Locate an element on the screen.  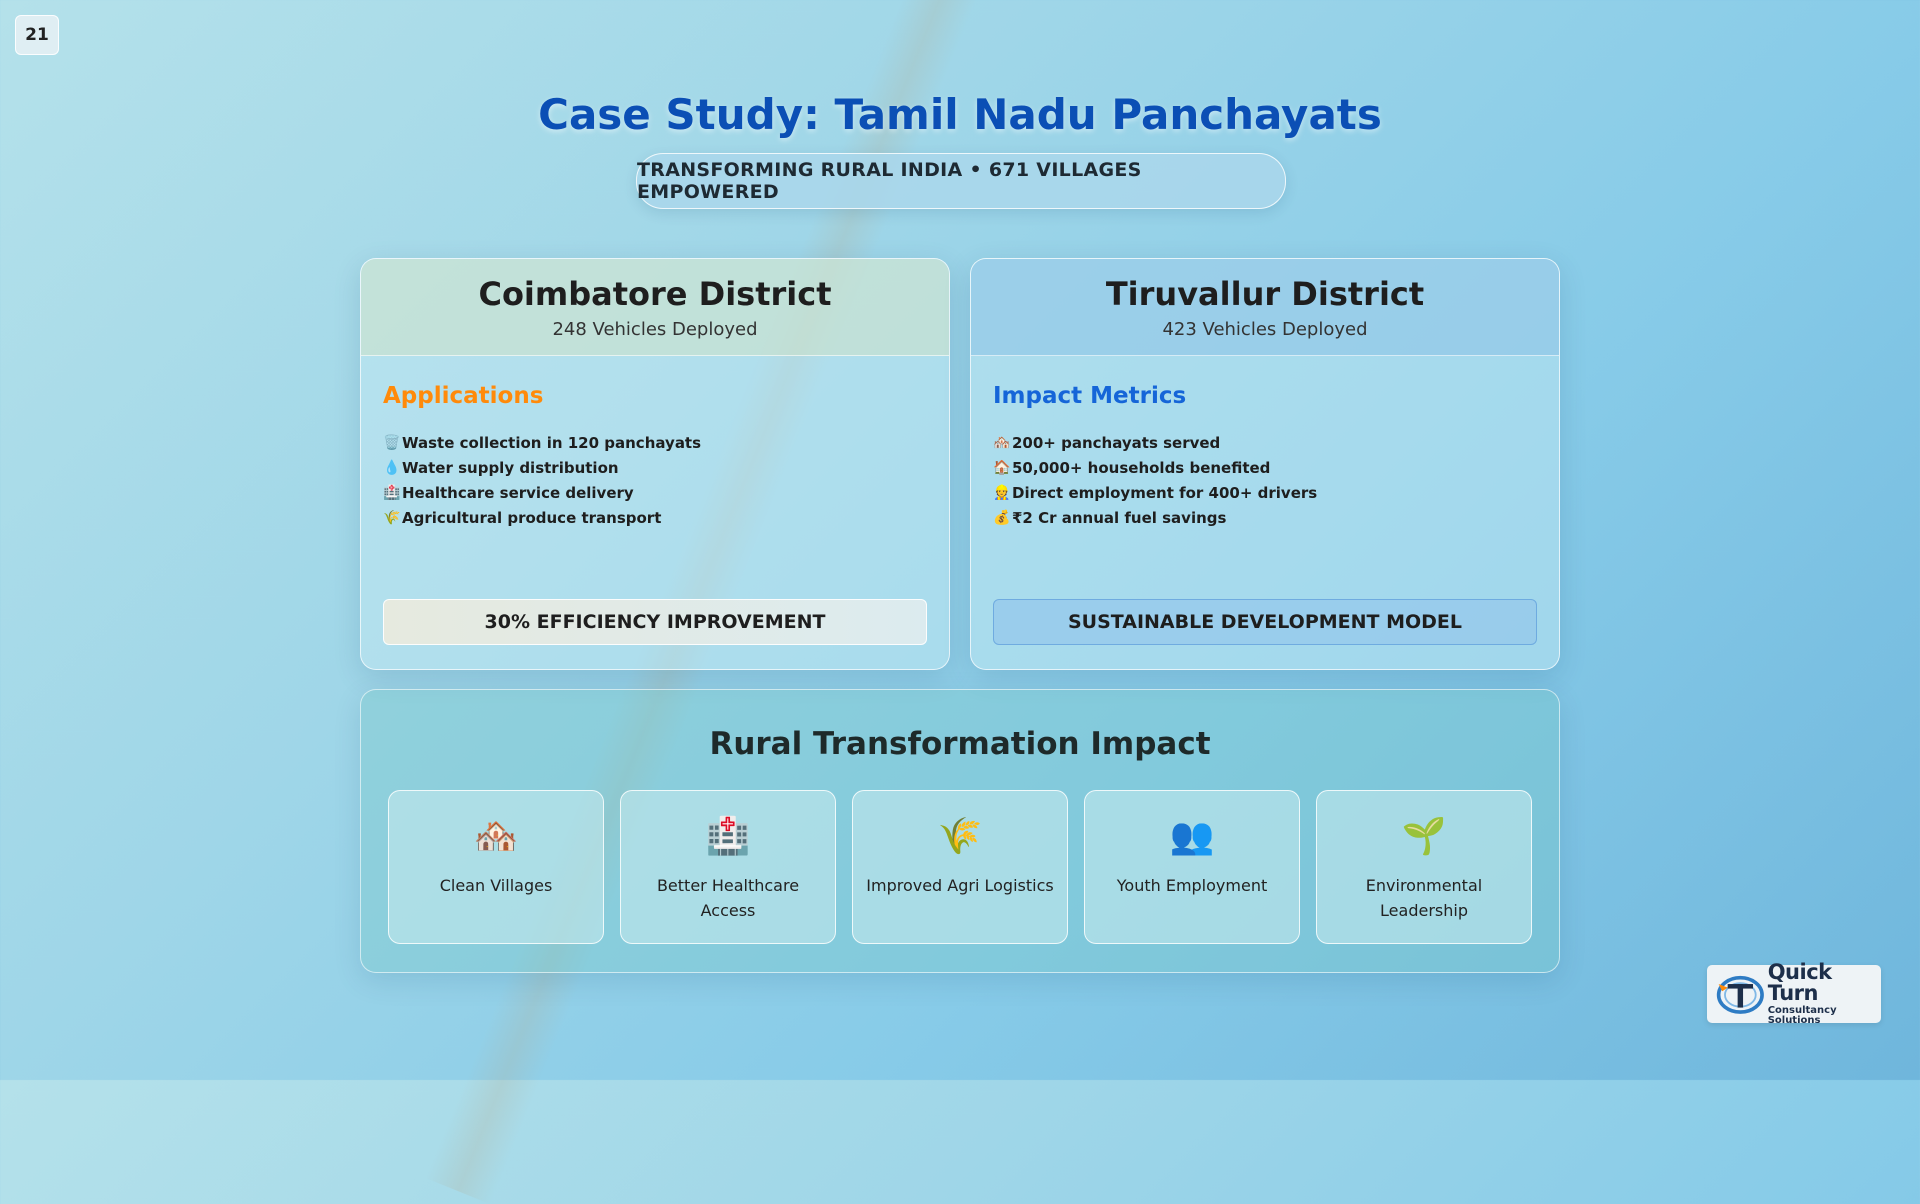
impact-tile-youth-employment: 👥 Youth Employment is located at coordinates (1192, 867).